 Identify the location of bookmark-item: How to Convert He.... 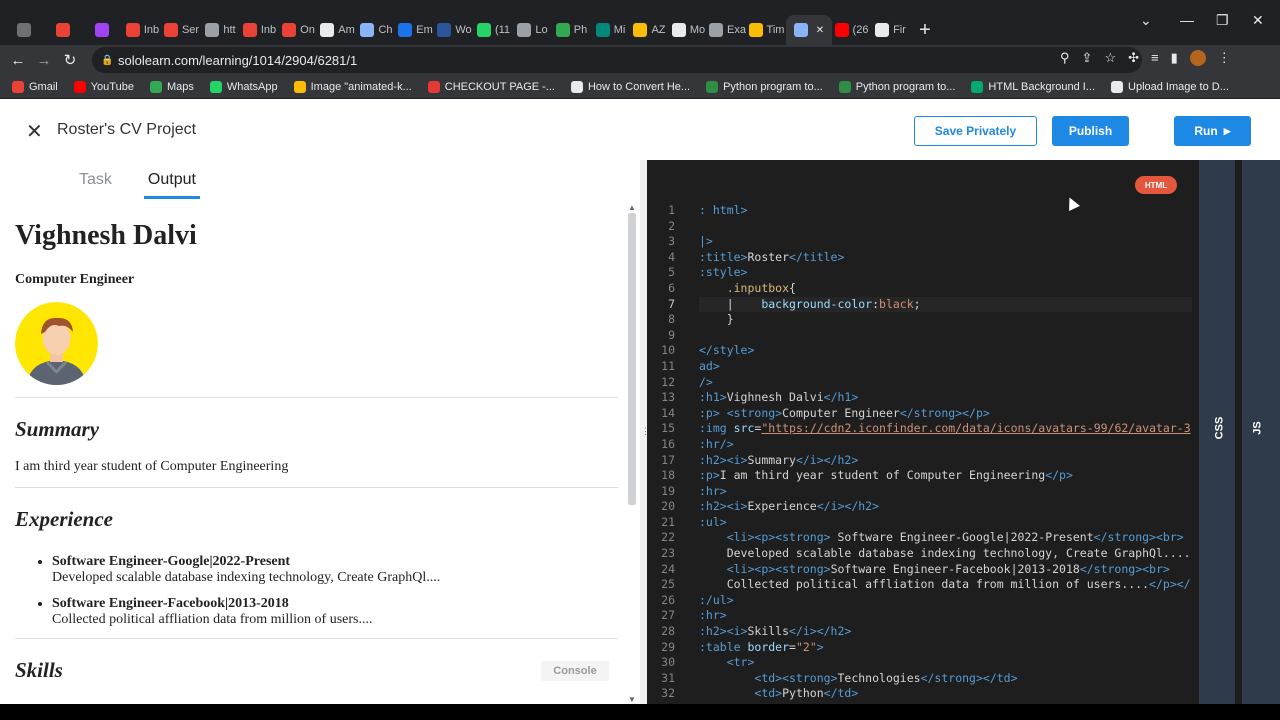
(630, 86).